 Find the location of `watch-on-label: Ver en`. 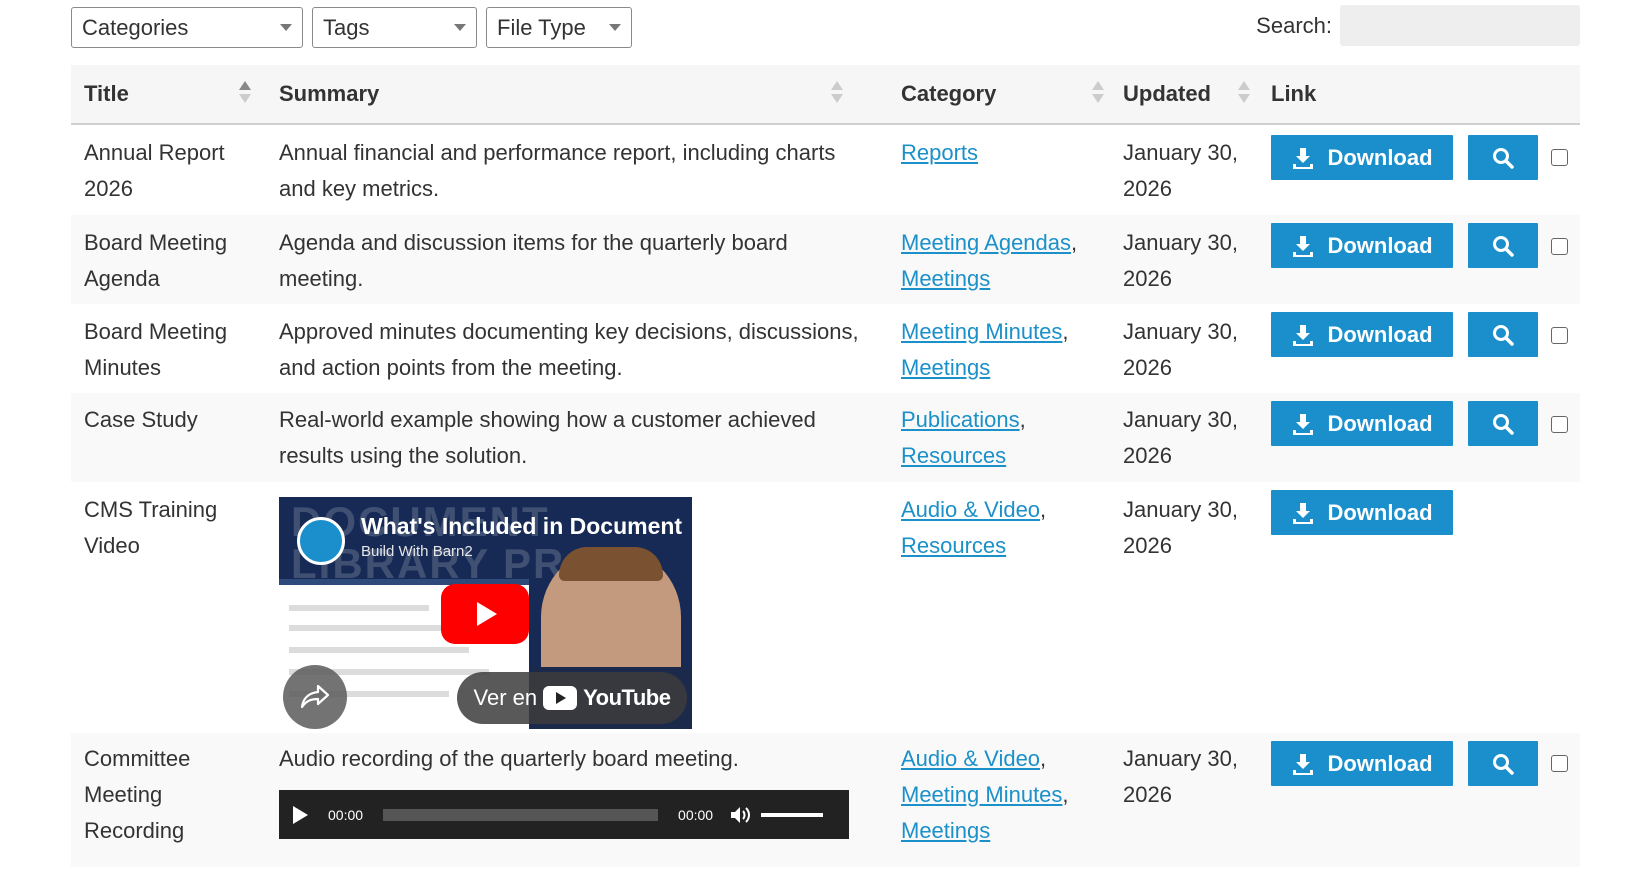

watch-on-label: Ver en is located at coordinates (505, 697).